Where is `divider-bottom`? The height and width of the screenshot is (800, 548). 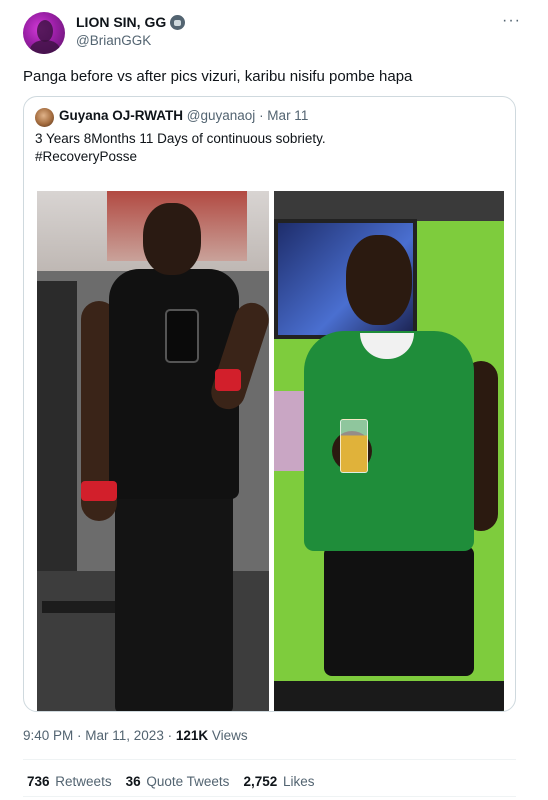 divider-bottom is located at coordinates (269, 796).